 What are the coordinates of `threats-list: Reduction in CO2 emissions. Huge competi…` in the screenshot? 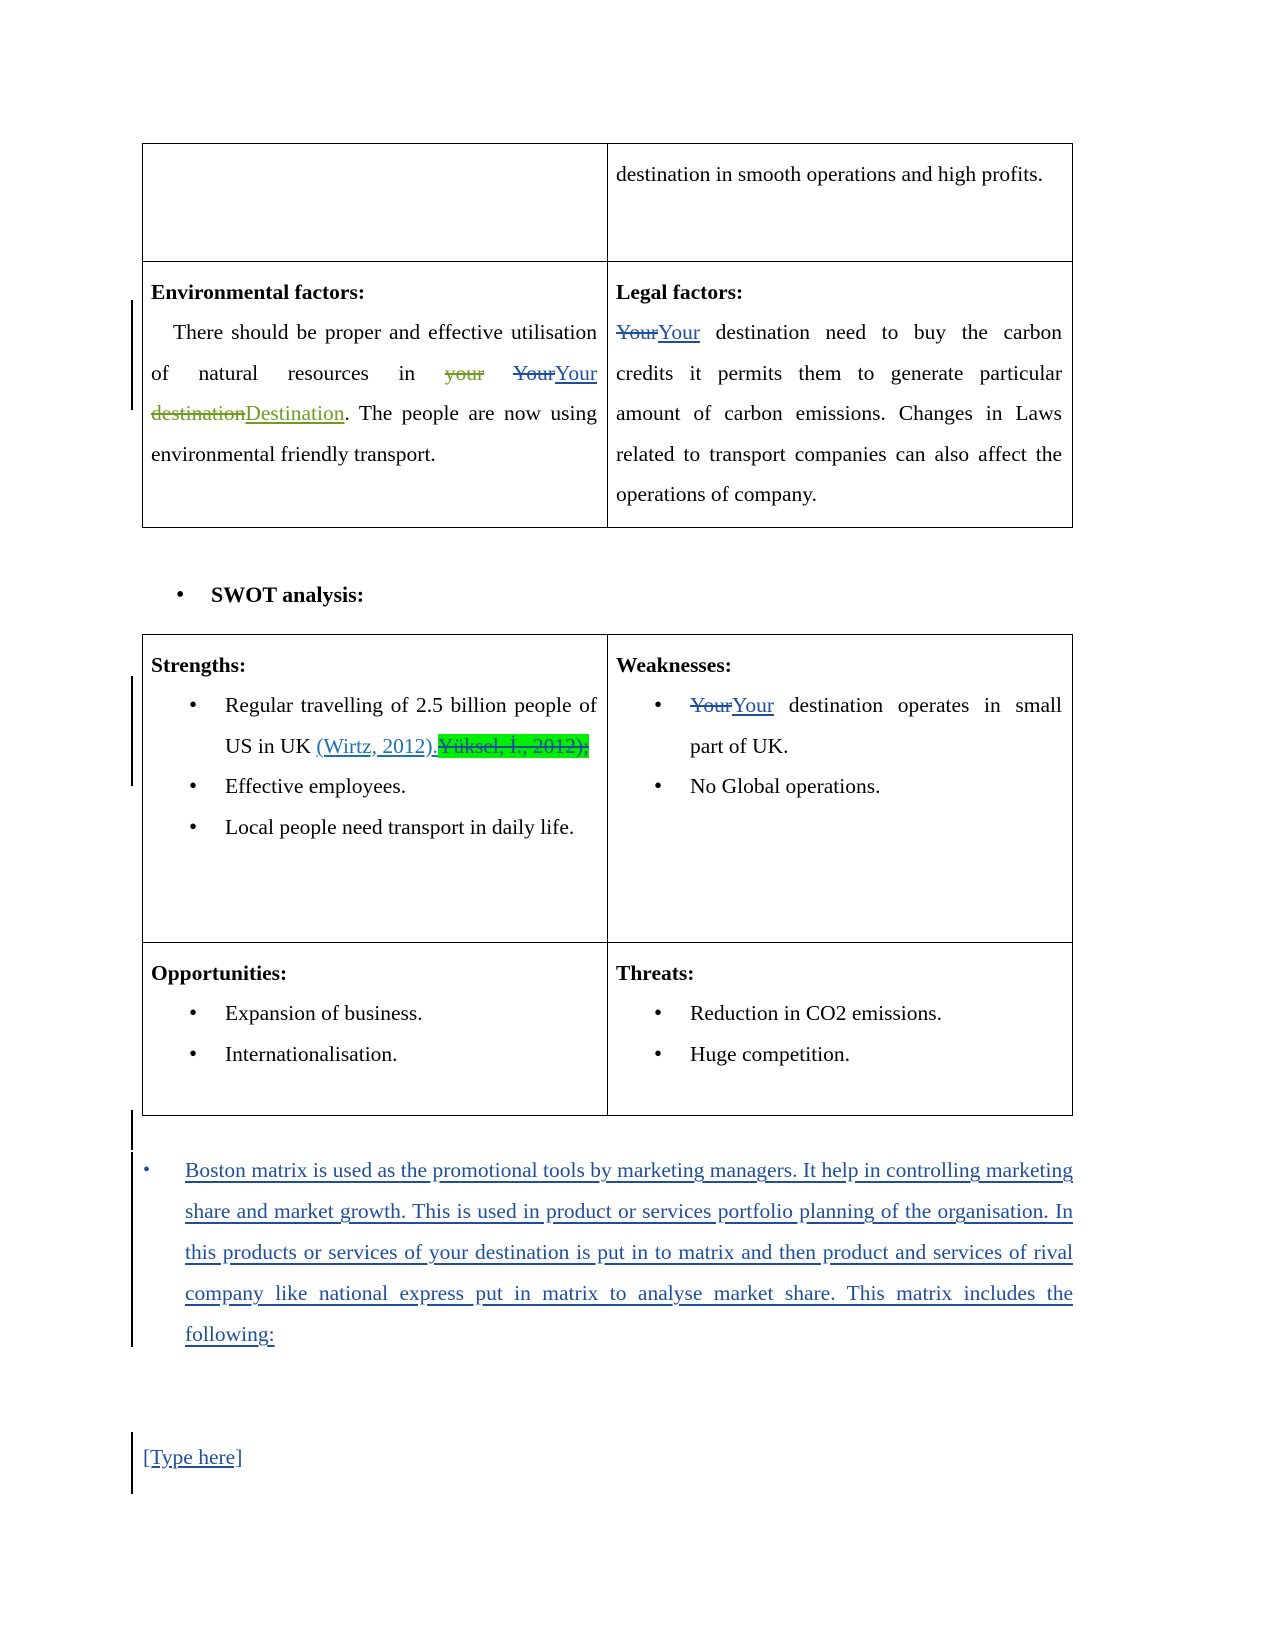 It's located at (839, 1033).